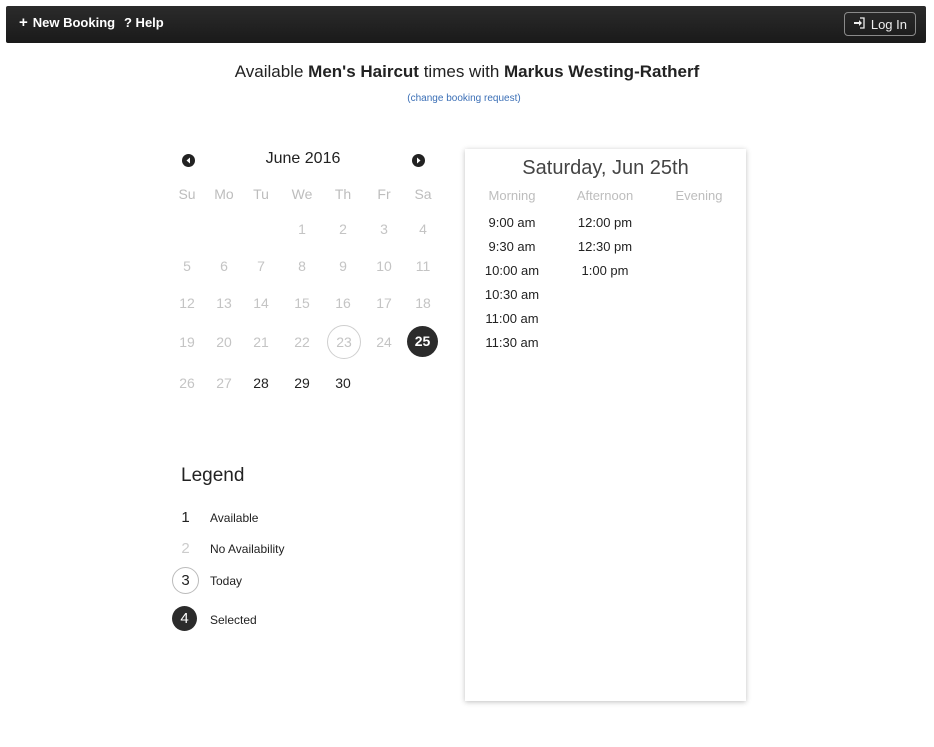 This screenshot has height=747, width=934. What do you see at coordinates (423, 266) in the screenshot?
I see `calendar-day: 11` at bounding box center [423, 266].